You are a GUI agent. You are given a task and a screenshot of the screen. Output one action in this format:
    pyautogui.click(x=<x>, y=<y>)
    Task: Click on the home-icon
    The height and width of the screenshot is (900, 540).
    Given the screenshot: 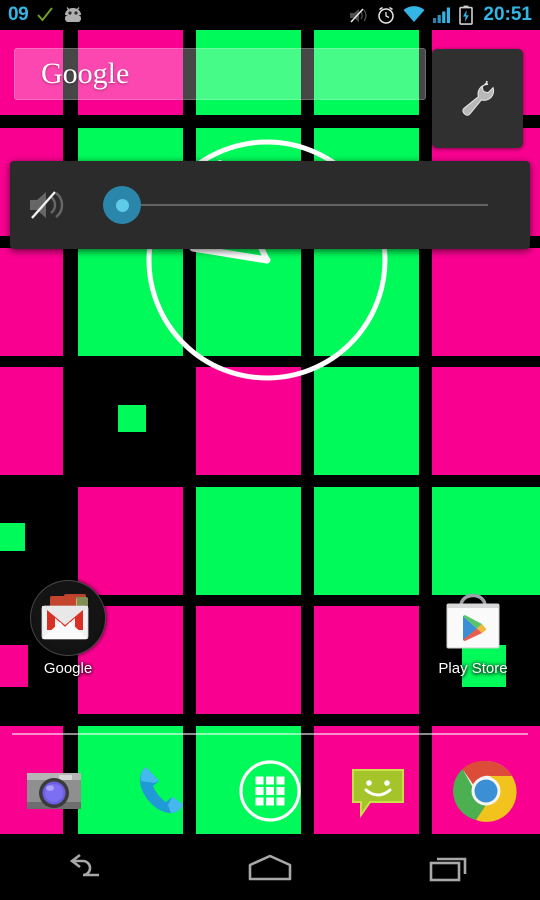 What is the action you would take?
    pyautogui.click(x=270, y=867)
    